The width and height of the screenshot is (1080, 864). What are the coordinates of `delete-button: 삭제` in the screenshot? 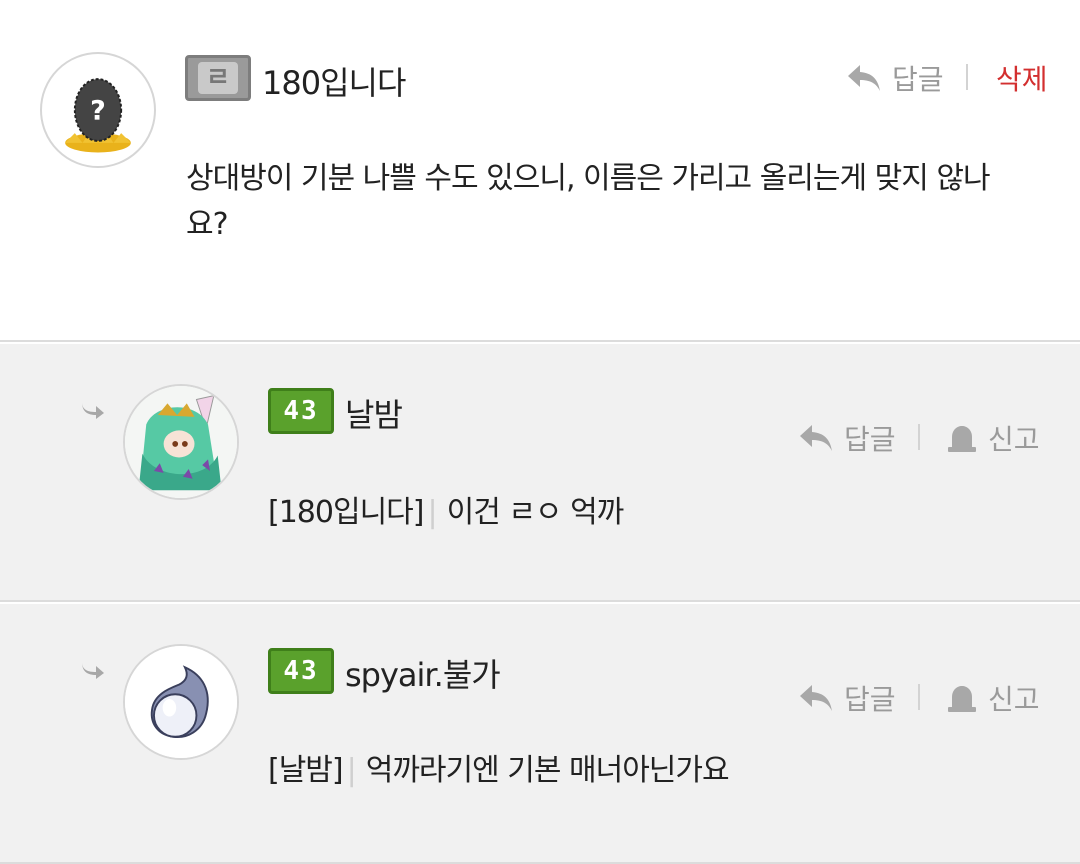 It's located at (1022, 78).